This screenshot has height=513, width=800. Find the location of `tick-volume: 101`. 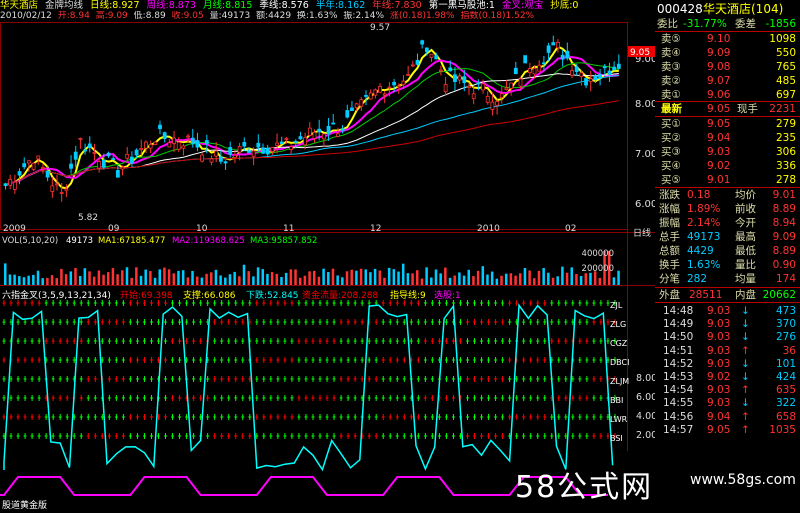

tick-volume: 101 is located at coordinates (785, 363).